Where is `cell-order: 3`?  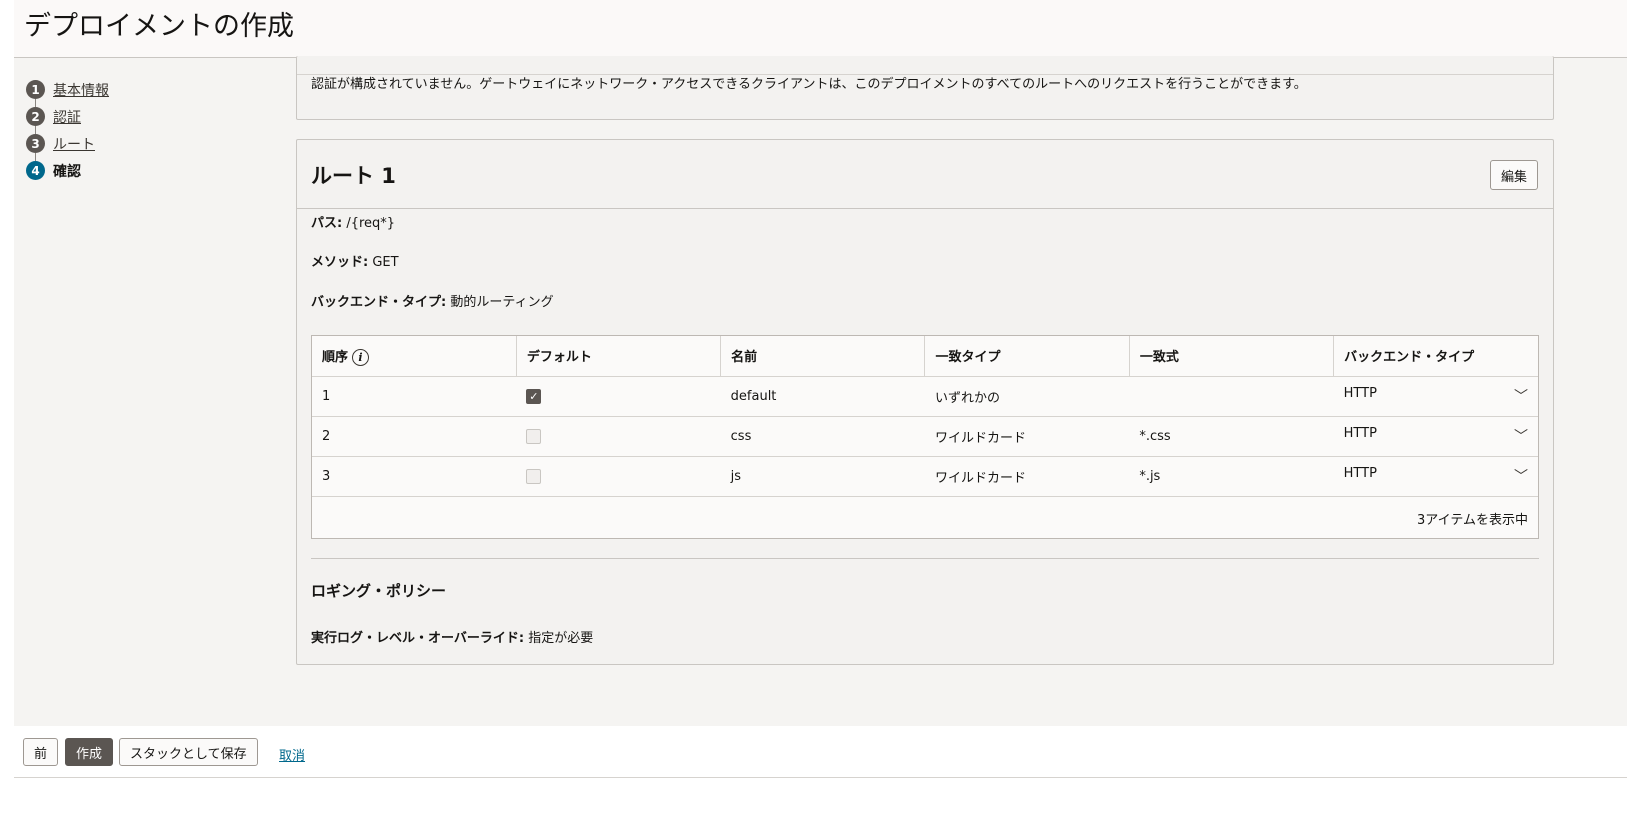 cell-order: 3 is located at coordinates (414, 476).